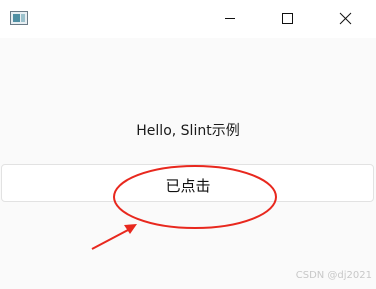  What do you see at coordinates (130, 229) in the screenshot?
I see `annotation-arrowhead` at bounding box center [130, 229].